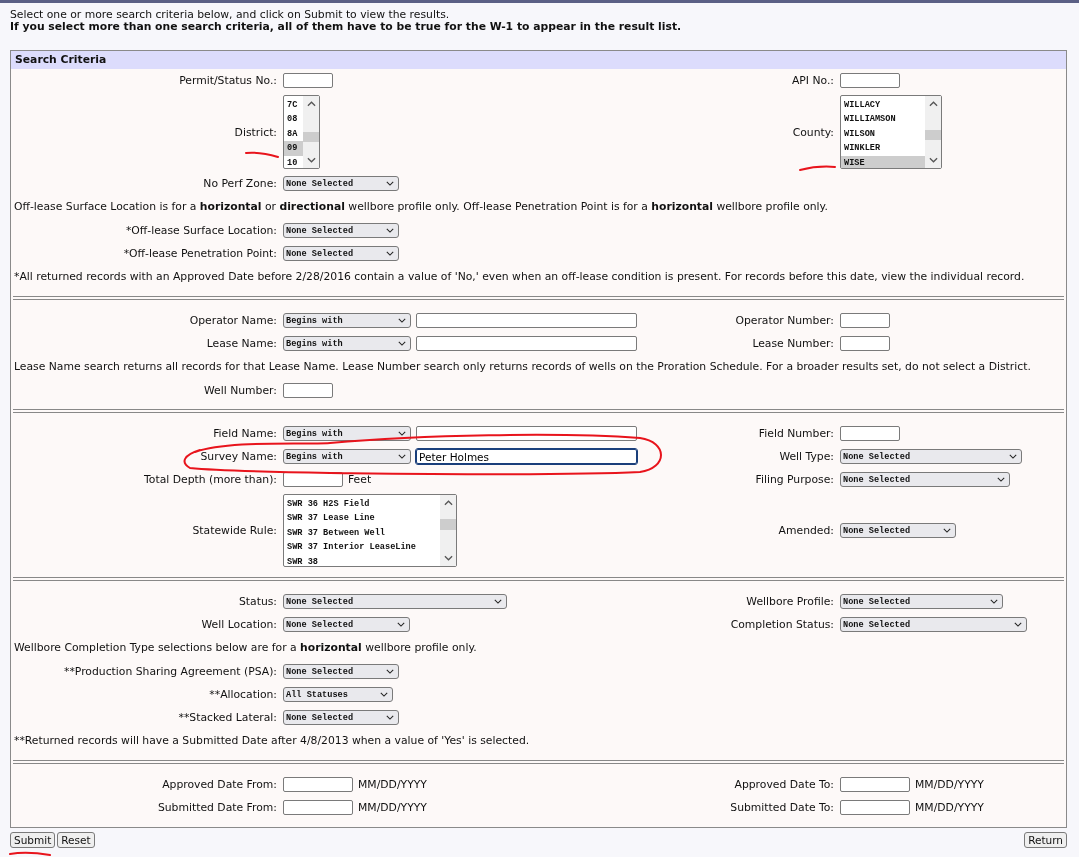 Image resolution: width=1079 pixels, height=857 pixels. I want to click on field-label: Approved Date From:, so click(219, 784).